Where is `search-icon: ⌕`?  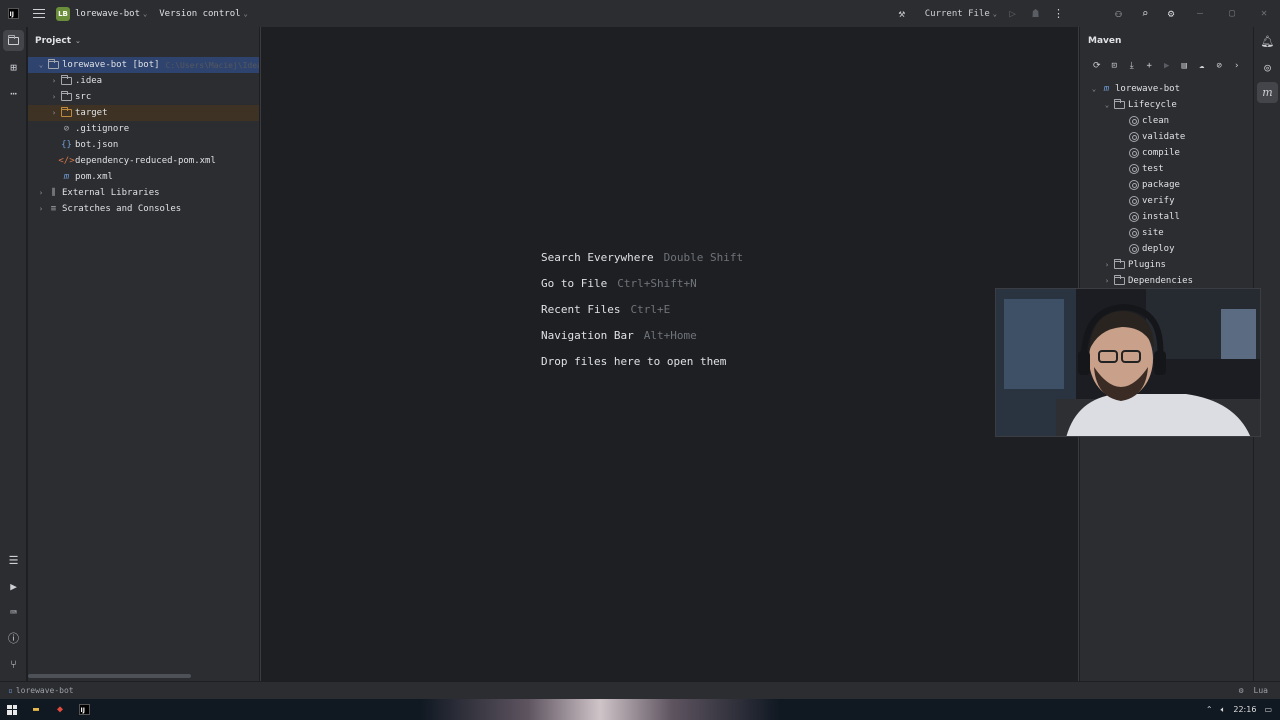 search-icon: ⌕ is located at coordinates (1145, 13).